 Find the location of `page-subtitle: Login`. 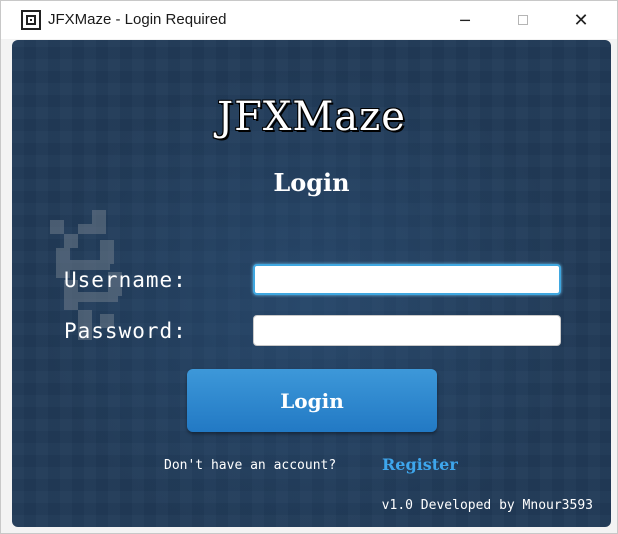

page-subtitle: Login is located at coordinates (311, 182).